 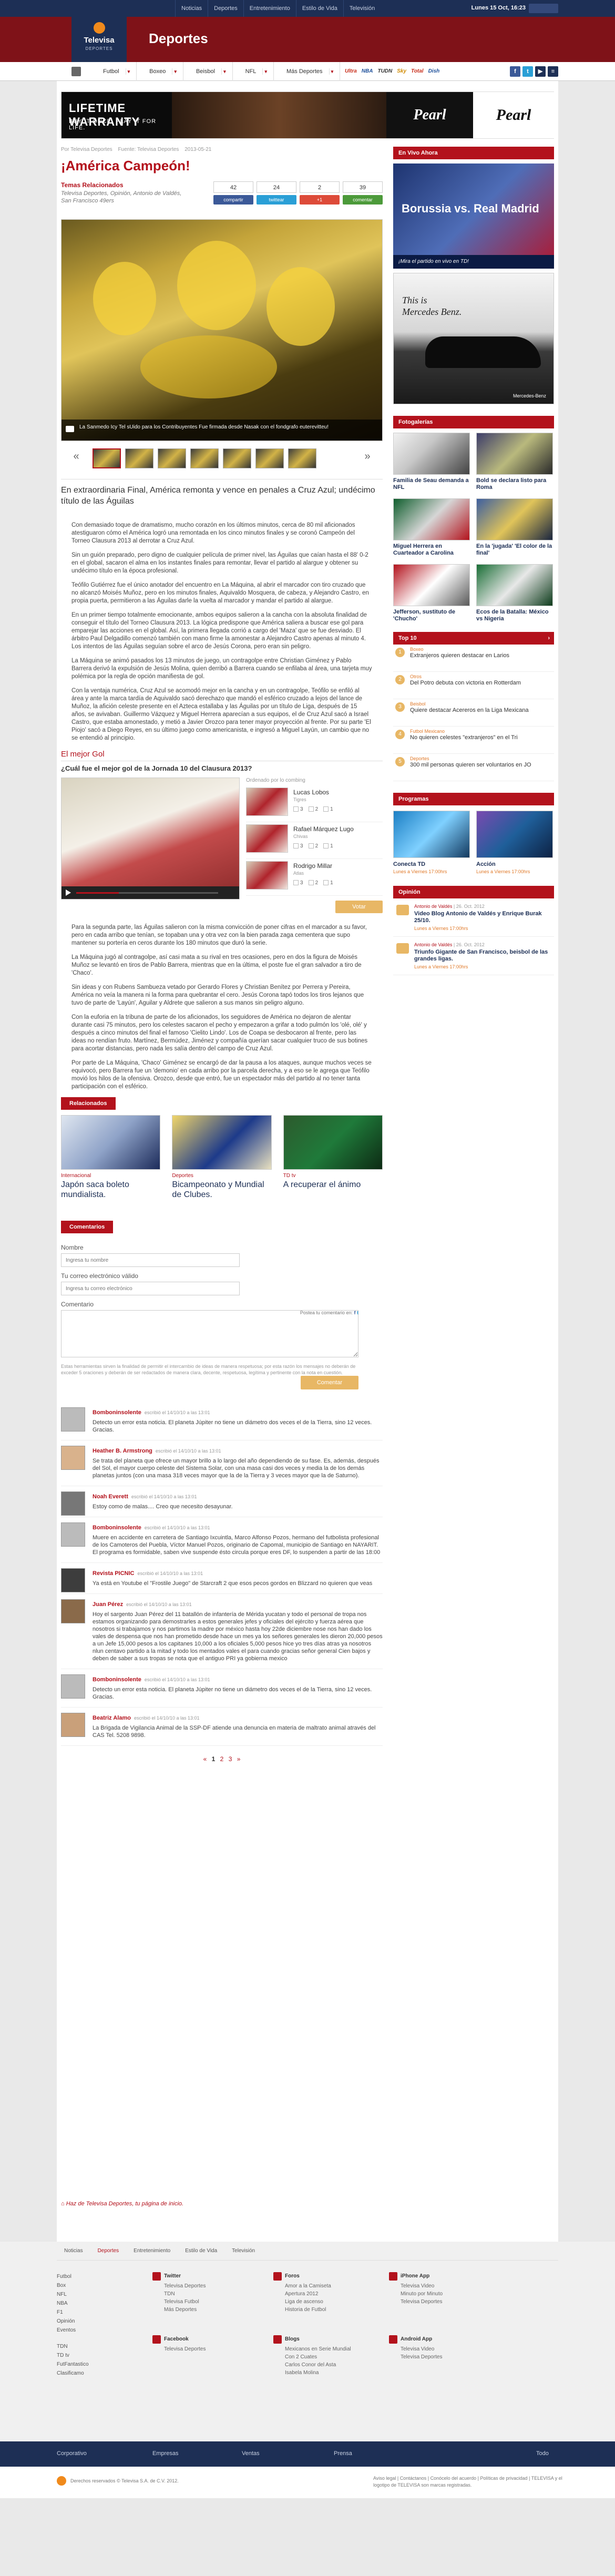 What do you see at coordinates (318, 2373) in the screenshot?
I see `footer-link: Isabela Molina` at bounding box center [318, 2373].